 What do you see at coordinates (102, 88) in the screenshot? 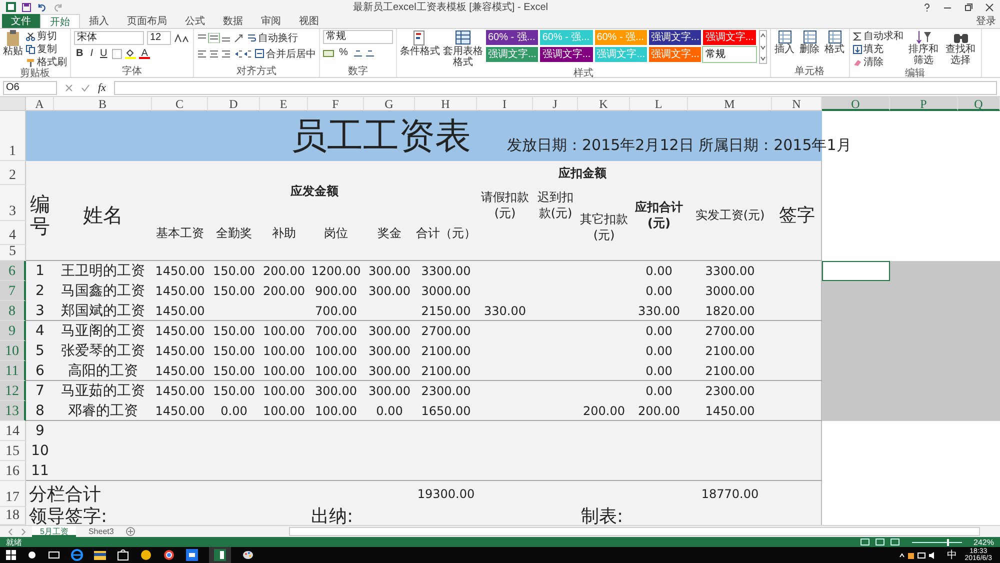
I see `insert-function-button: fx` at bounding box center [102, 88].